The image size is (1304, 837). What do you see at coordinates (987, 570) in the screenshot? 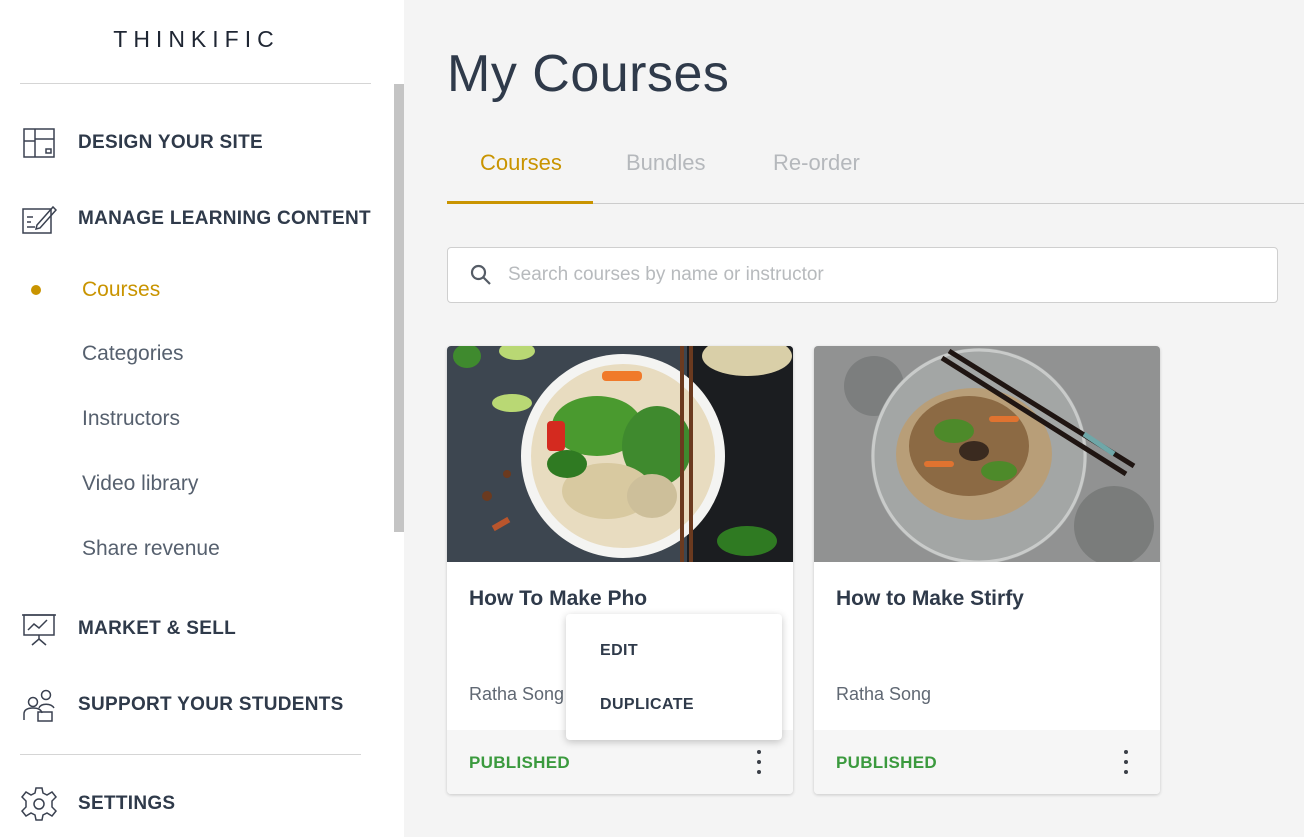
I see `course-card-stirfy: How to Make Stirfy Ratha Song PUBLISHED` at bounding box center [987, 570].